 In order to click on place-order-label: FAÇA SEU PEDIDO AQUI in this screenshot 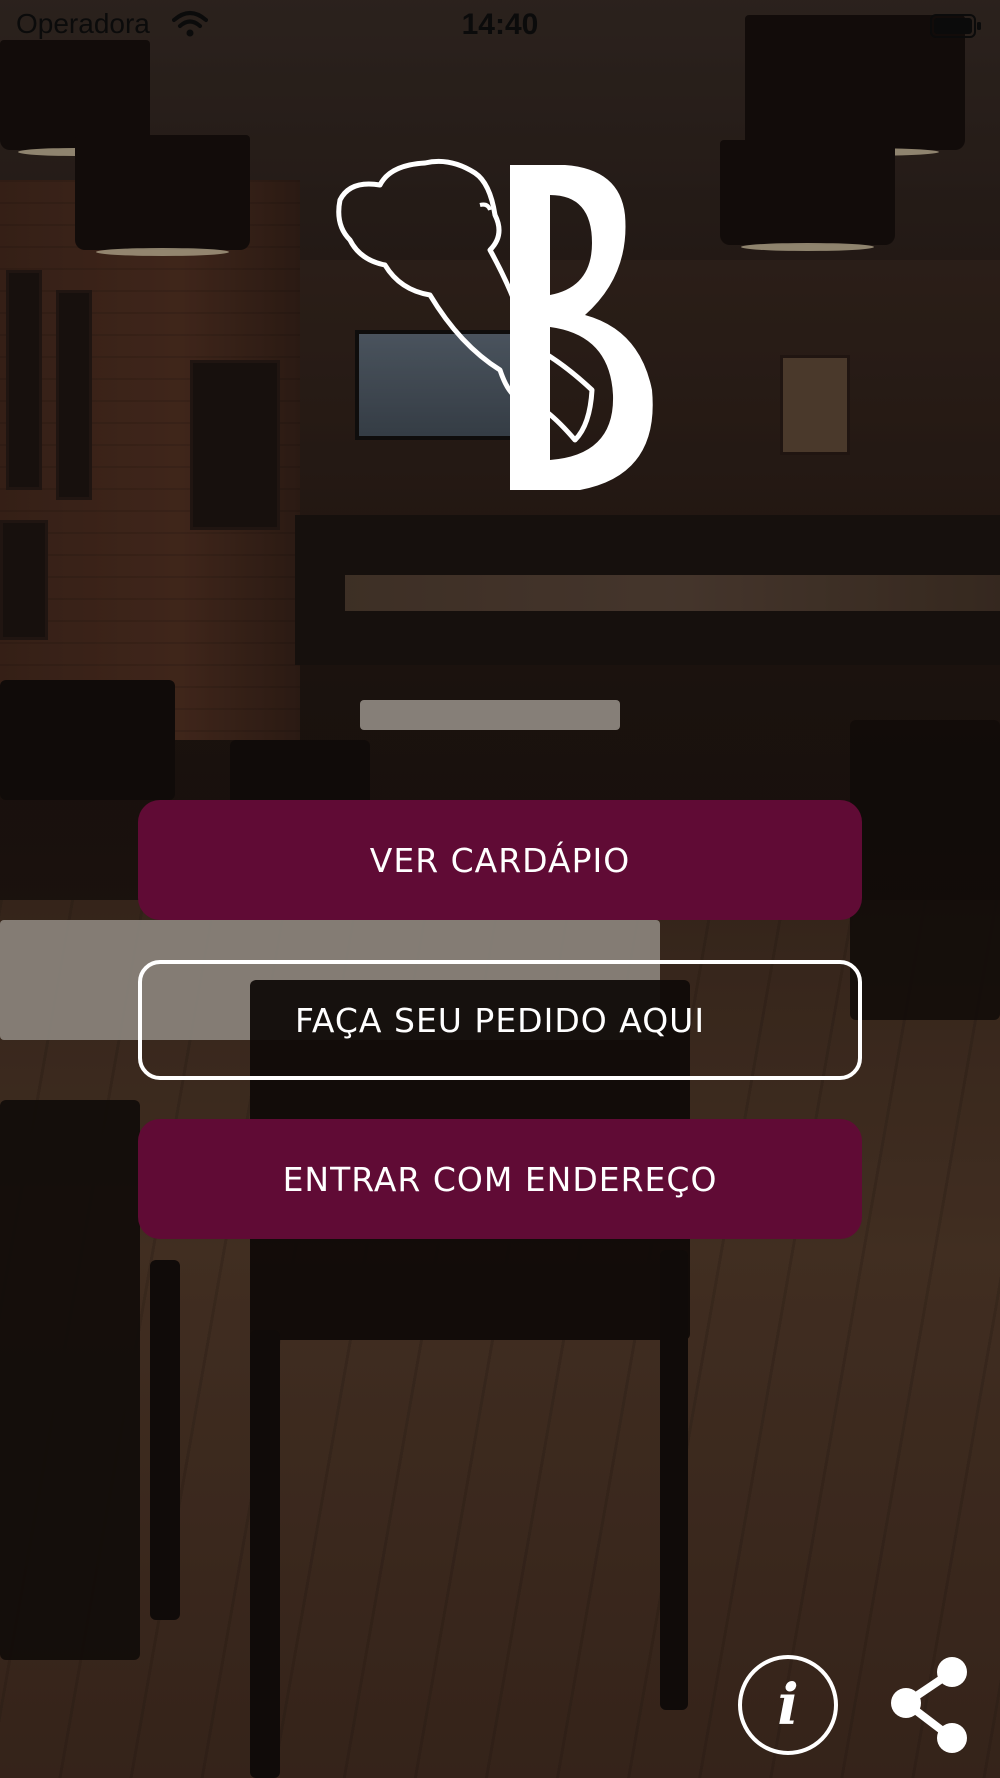, I will do `click(500, 1020)`.